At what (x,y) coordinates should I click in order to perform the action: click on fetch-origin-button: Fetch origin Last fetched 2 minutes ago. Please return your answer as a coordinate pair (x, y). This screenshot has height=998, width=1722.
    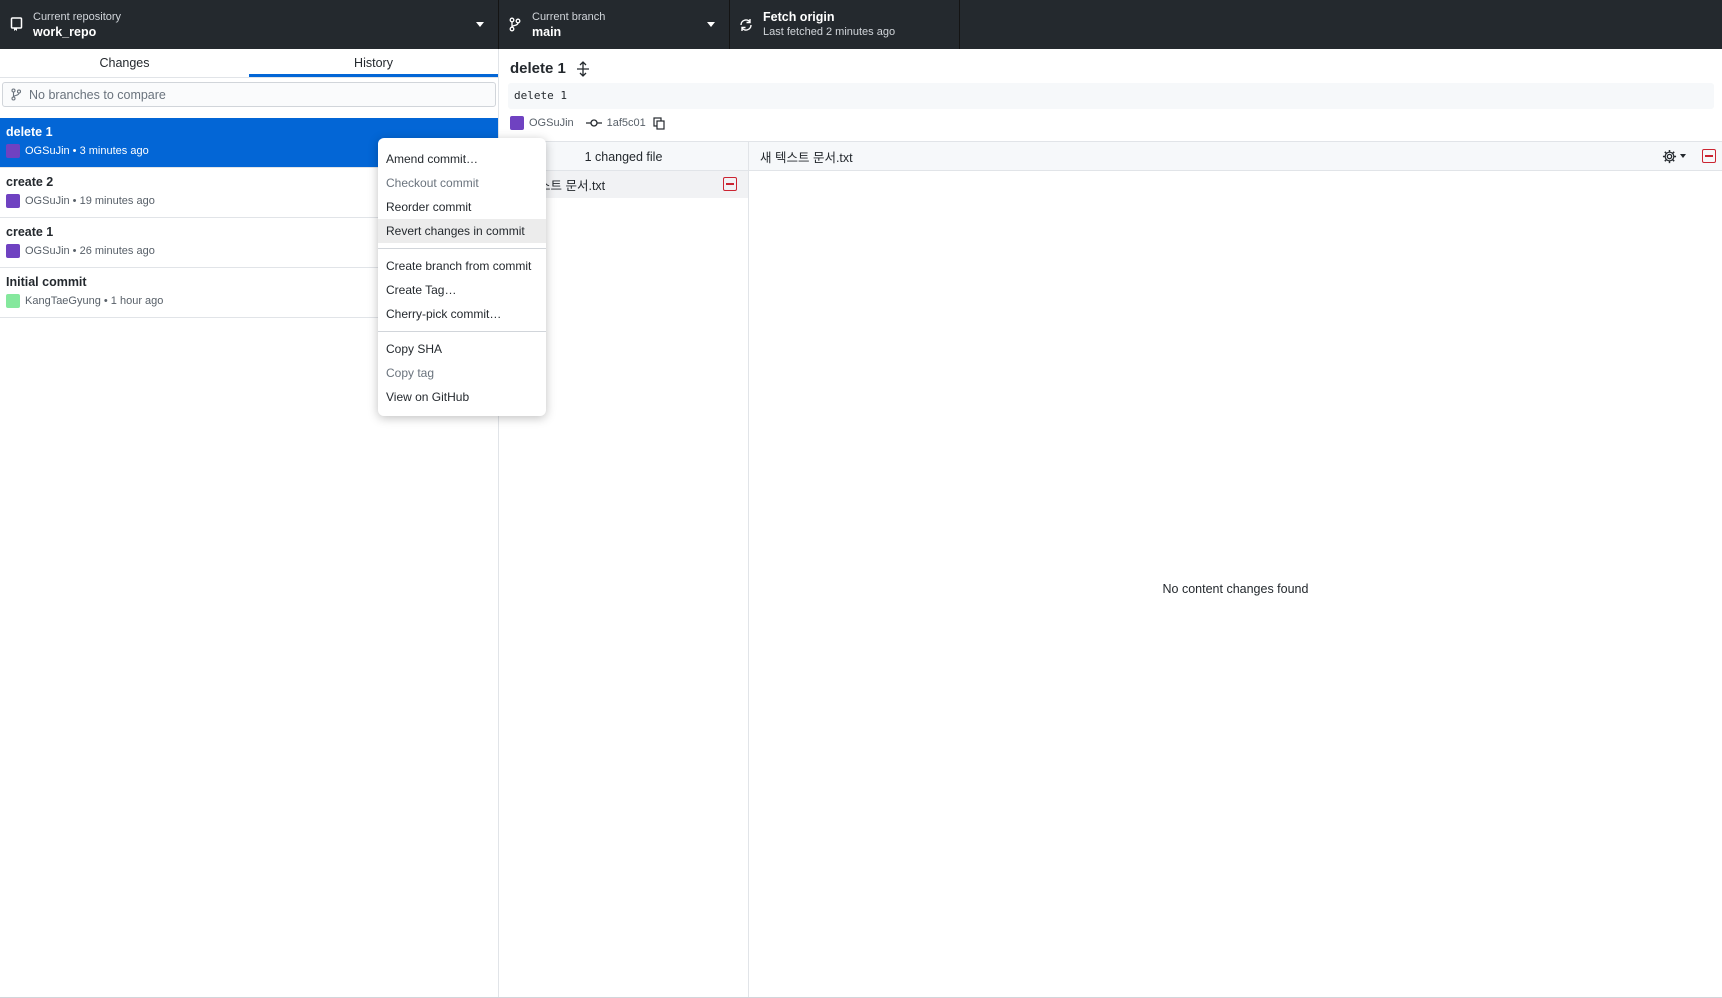
    Looking at the image, I should click on (845, 24).